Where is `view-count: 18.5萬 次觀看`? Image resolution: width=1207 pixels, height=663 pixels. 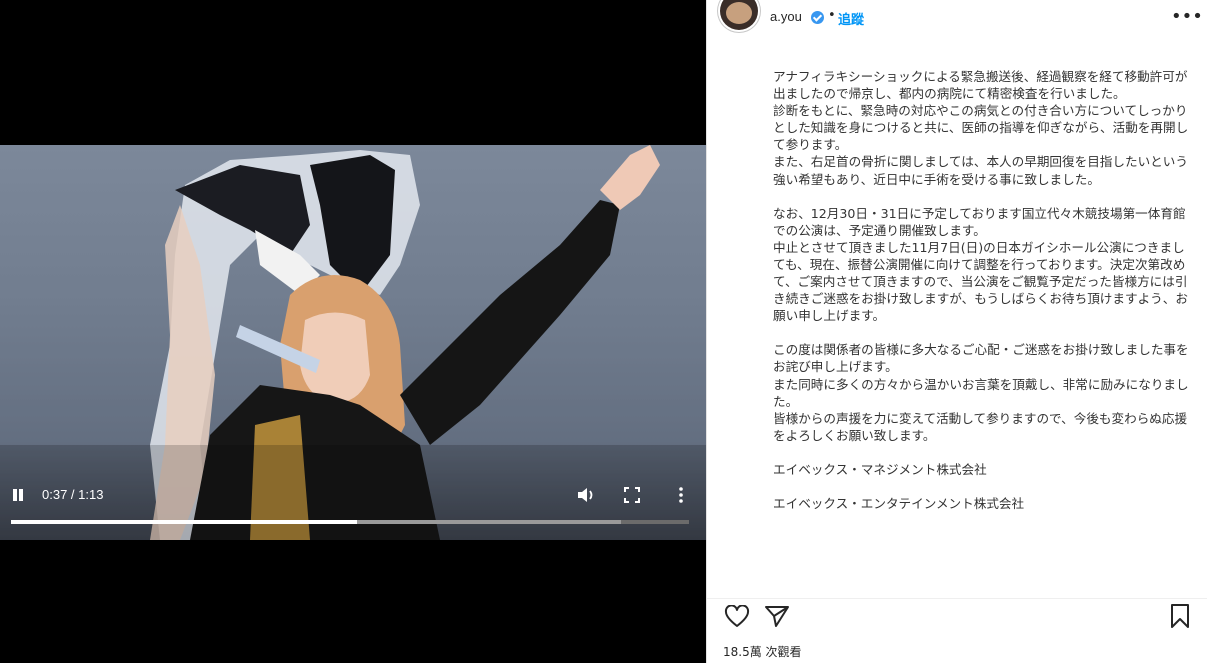
view-count: 18.5萬 次觀看 is located at coordinates (762, 652).